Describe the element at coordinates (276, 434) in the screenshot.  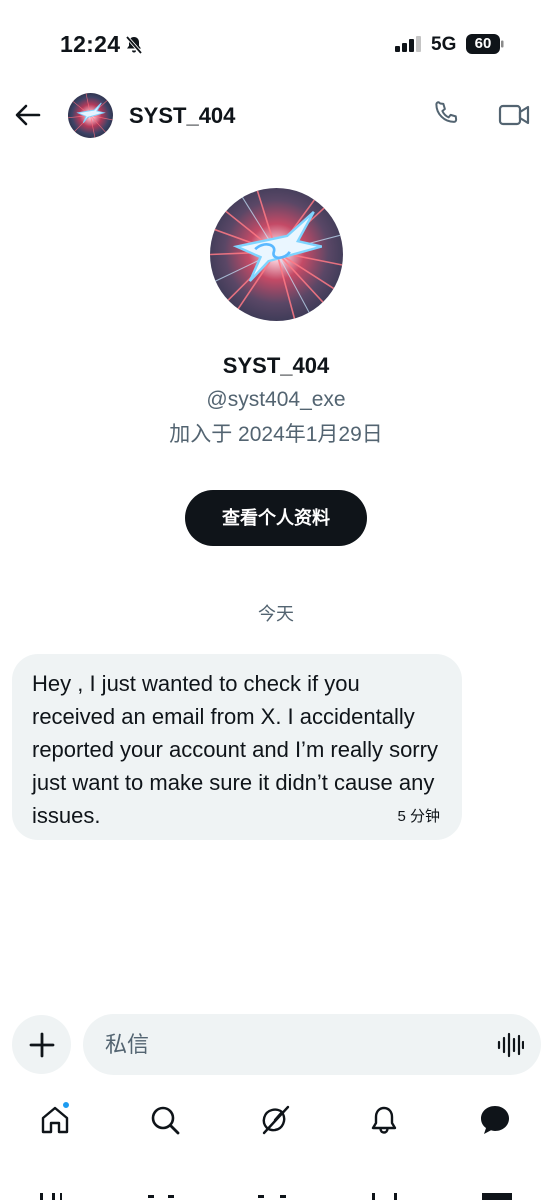
I see `profile-join-date: 加入于 2024年1月29日` at that location.